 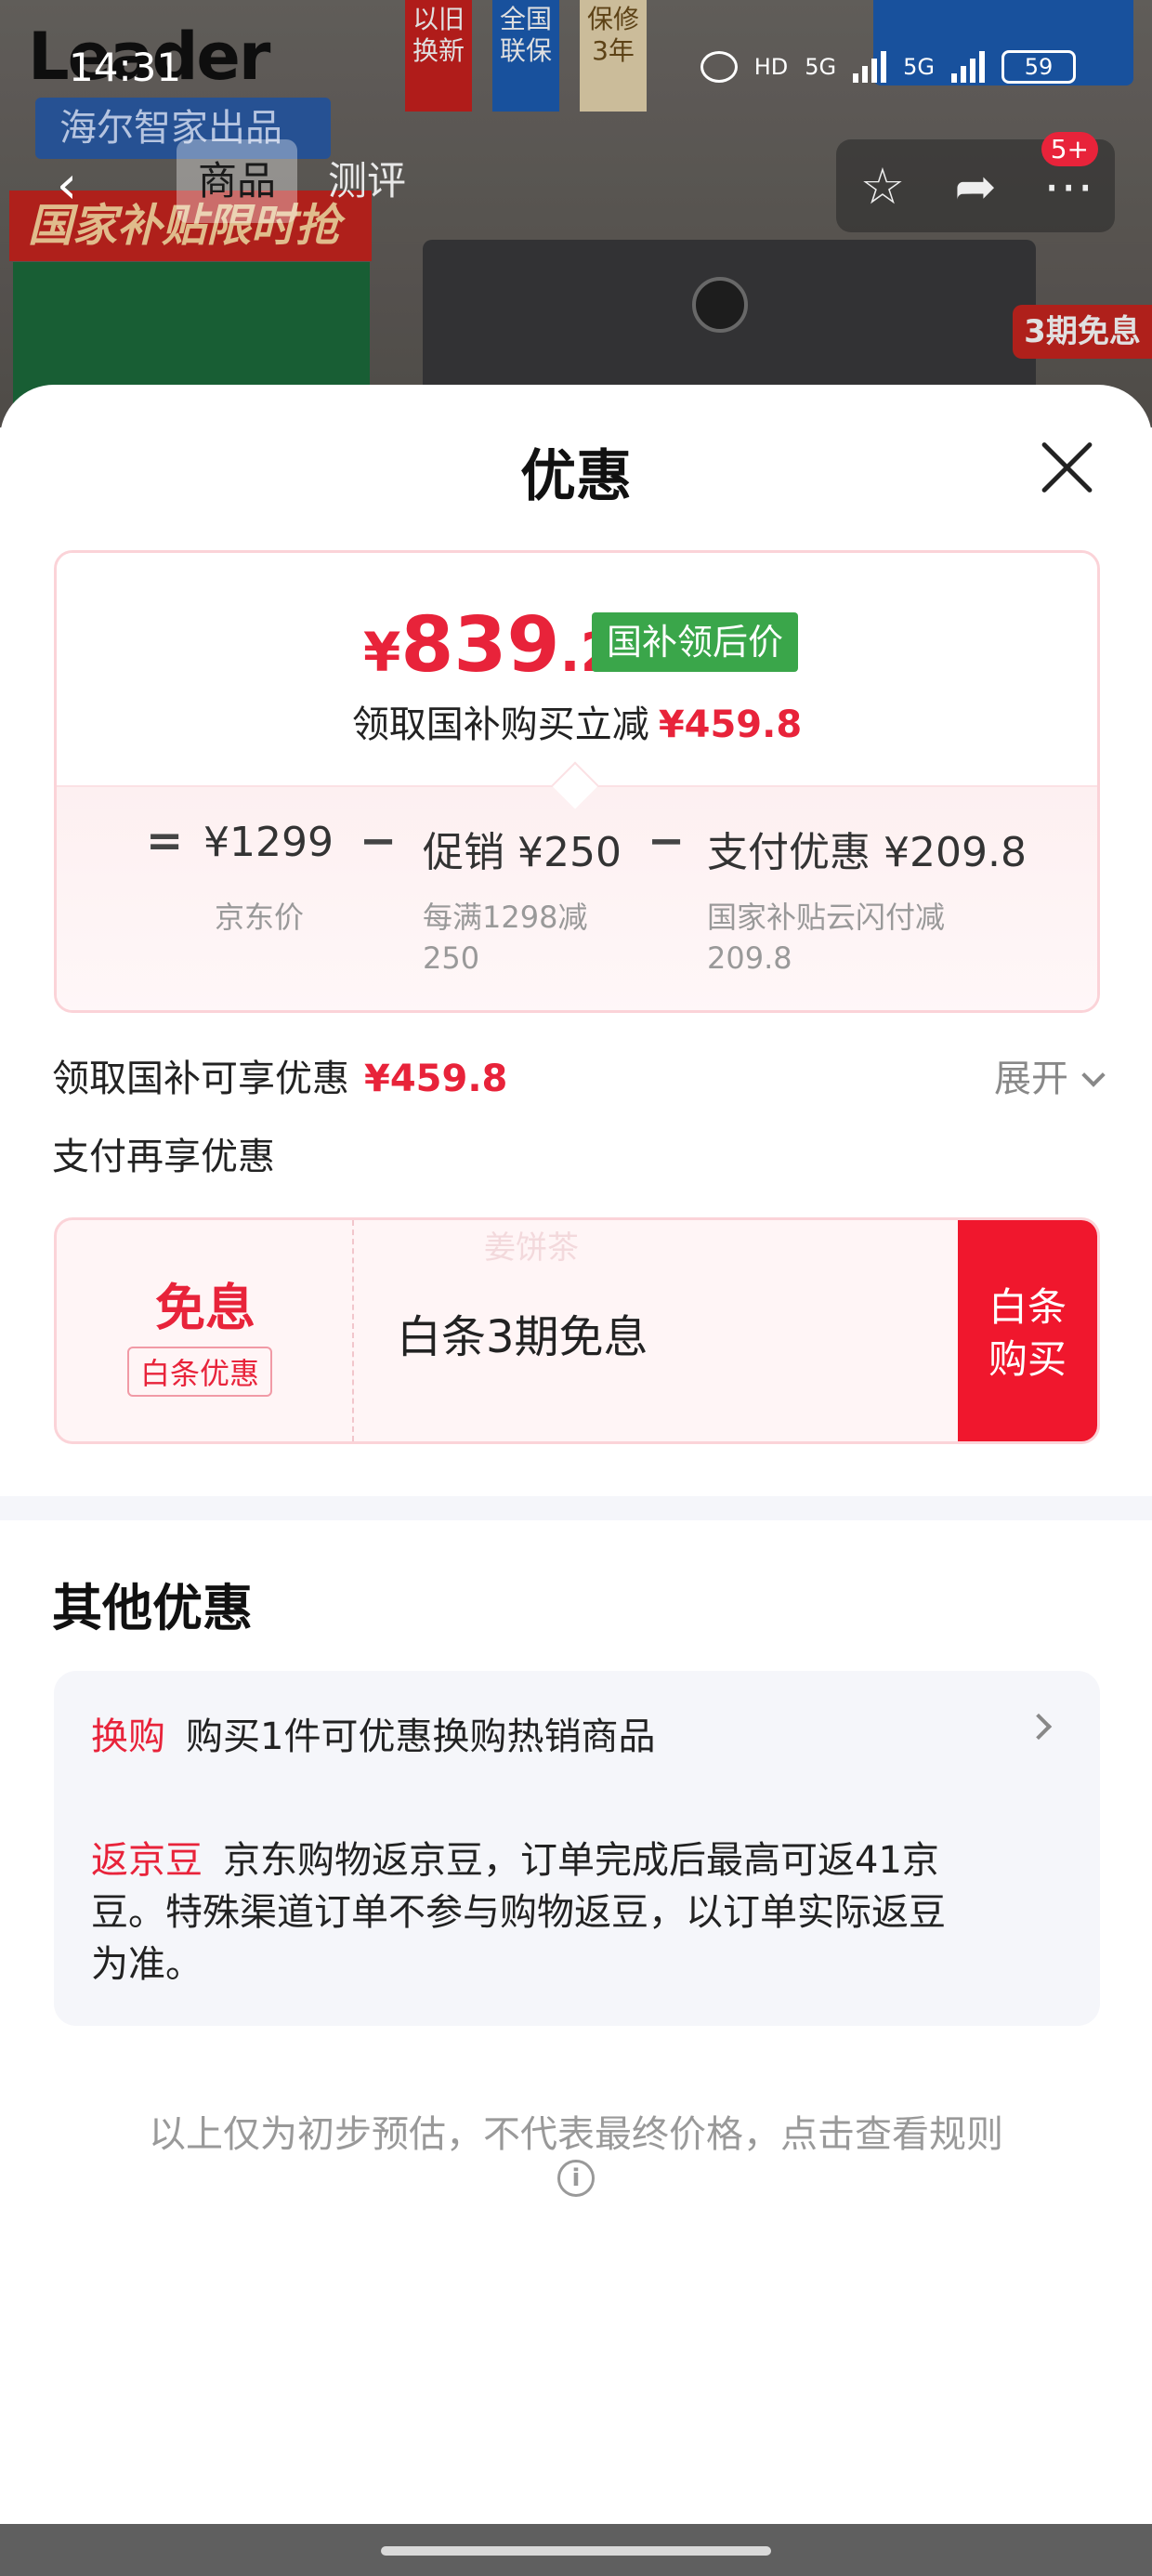 I want to click on base-price: ¥1299, so click(x=268, y=842).